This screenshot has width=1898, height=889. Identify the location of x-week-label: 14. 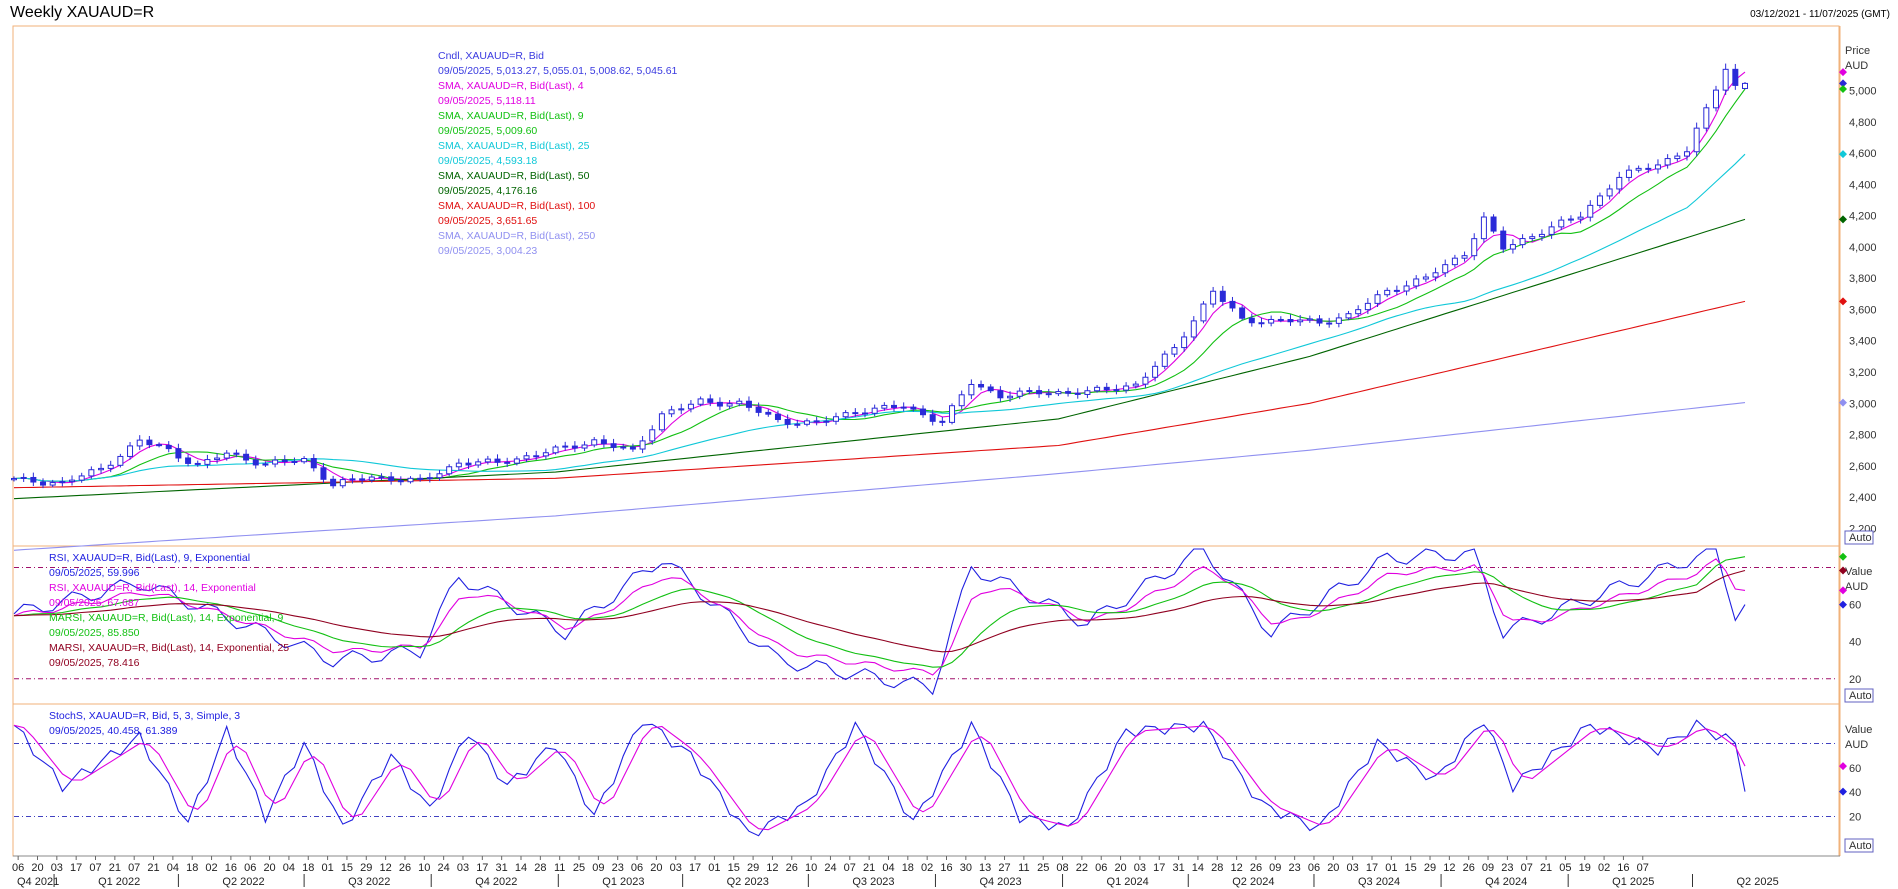
(521, 868).